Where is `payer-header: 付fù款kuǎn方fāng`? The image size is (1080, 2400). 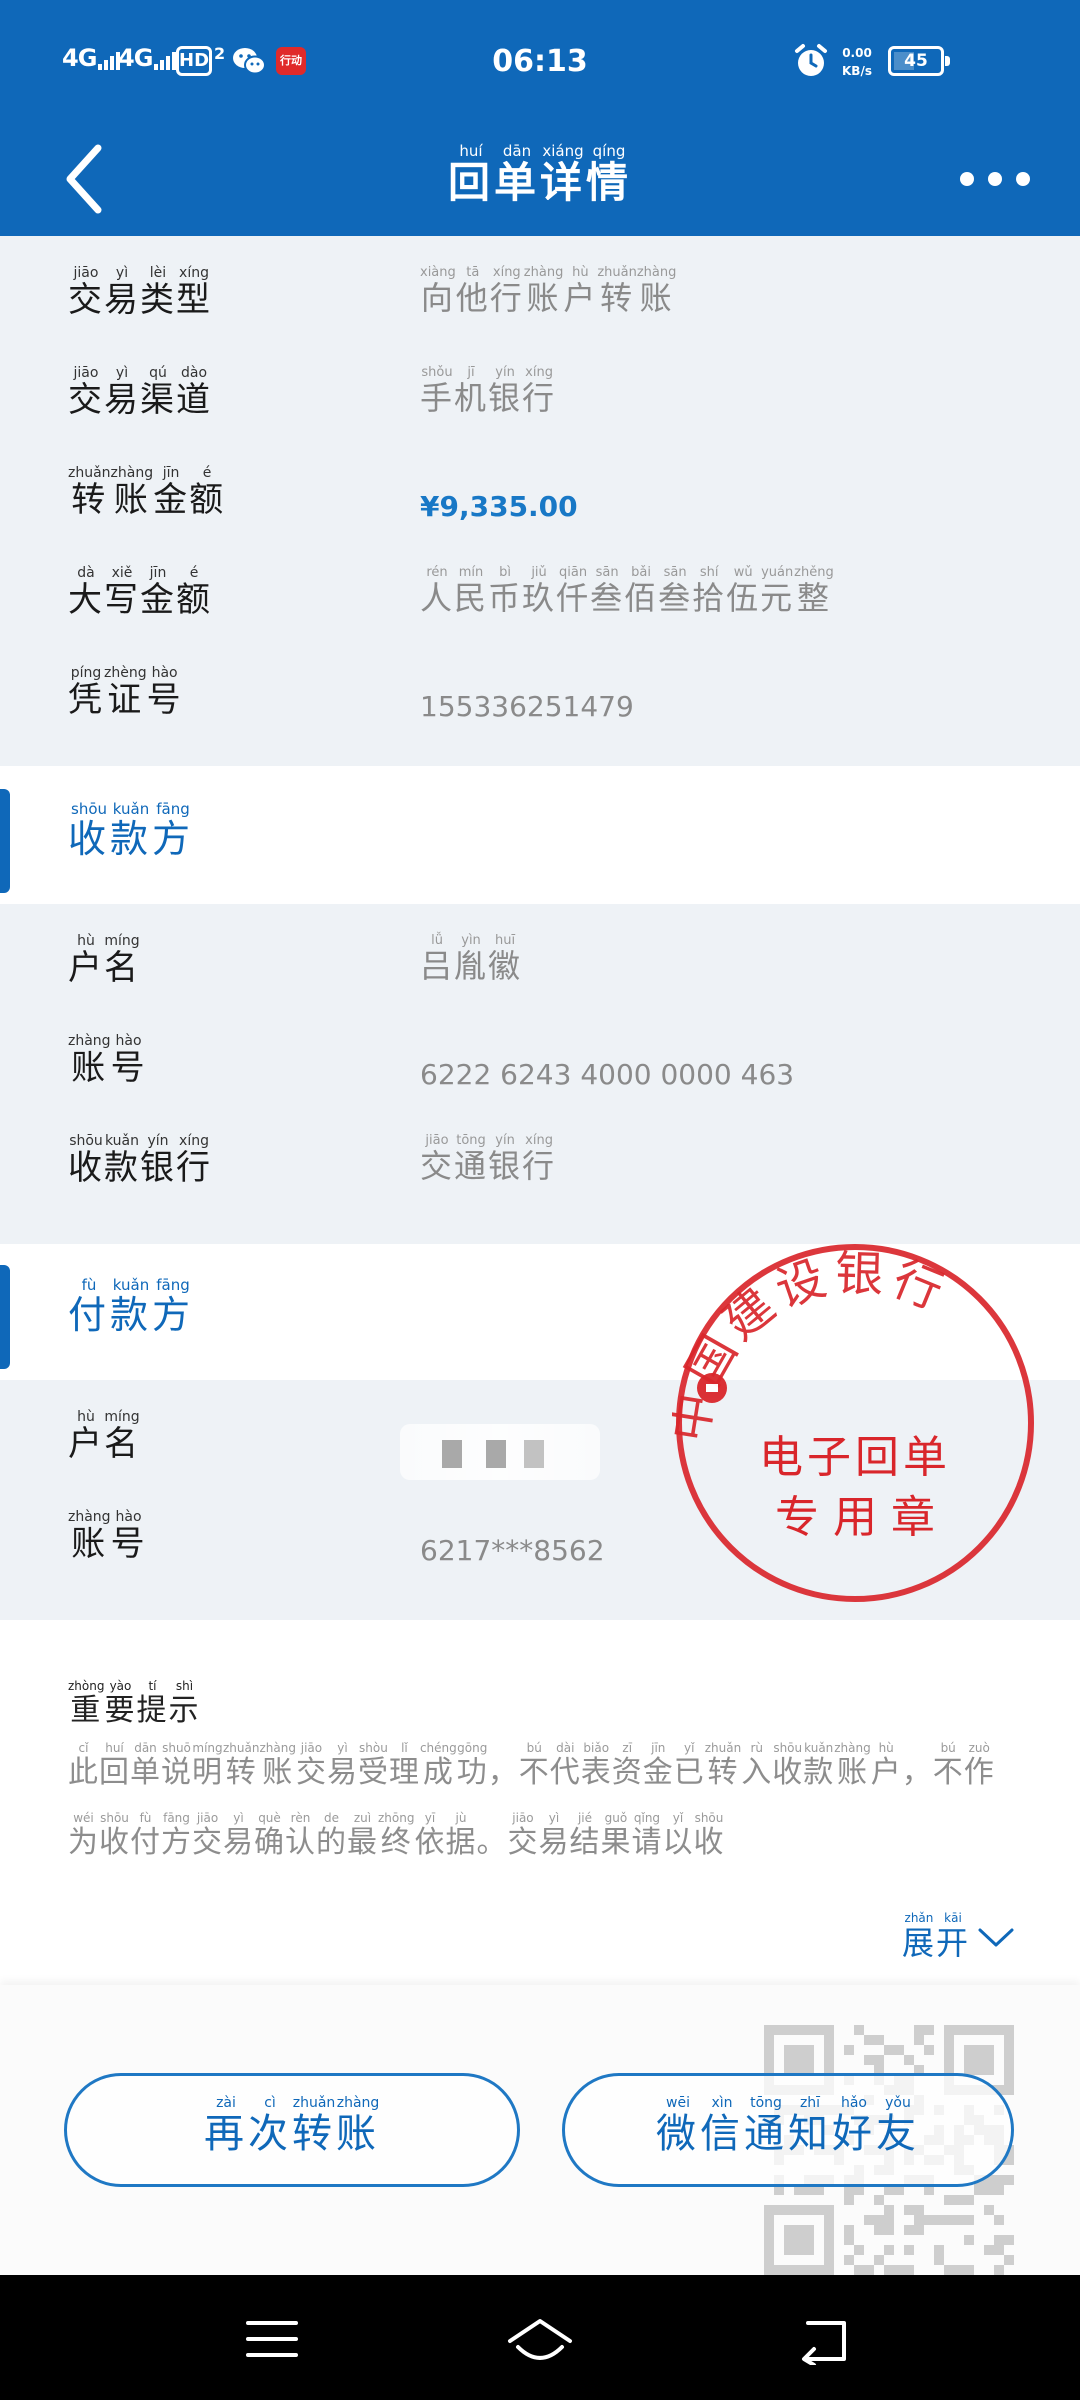
payer-header: 付fù款kuǎn方fāng is located at coordinates (540, 1315).